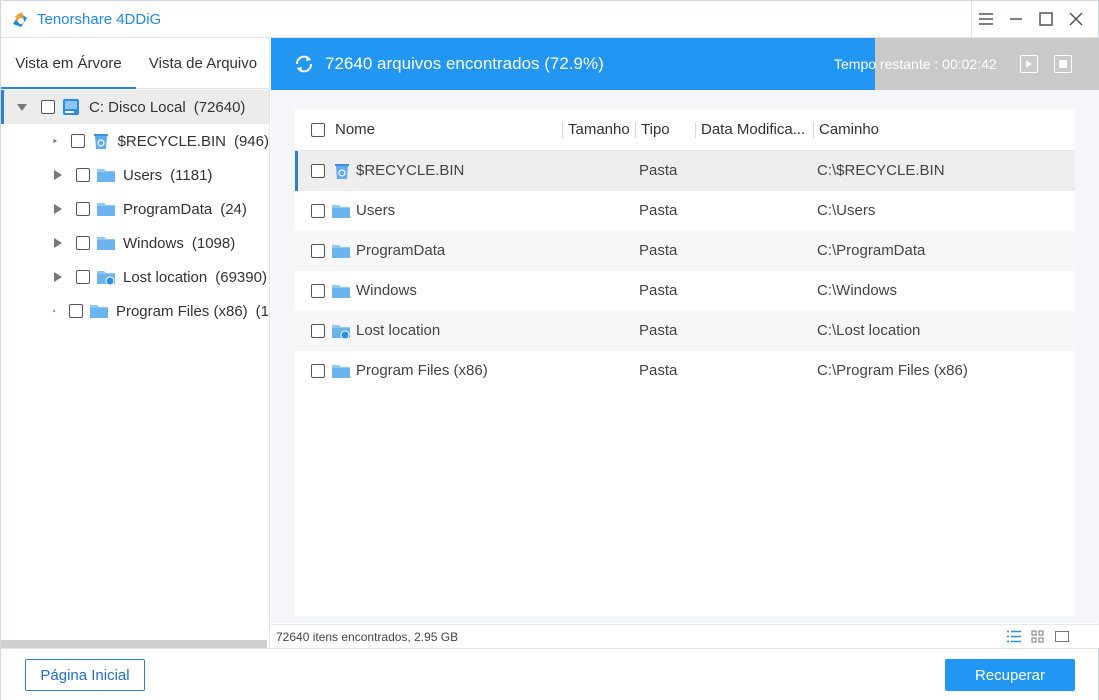 The image size is (1099, 700). What do you see at coordinates (685, 171) in the screenshot?
I see `table-row: $RECYCLE.BIN Pasta C:\$RECYCLE.BIN` at bounding box center [685, 171].